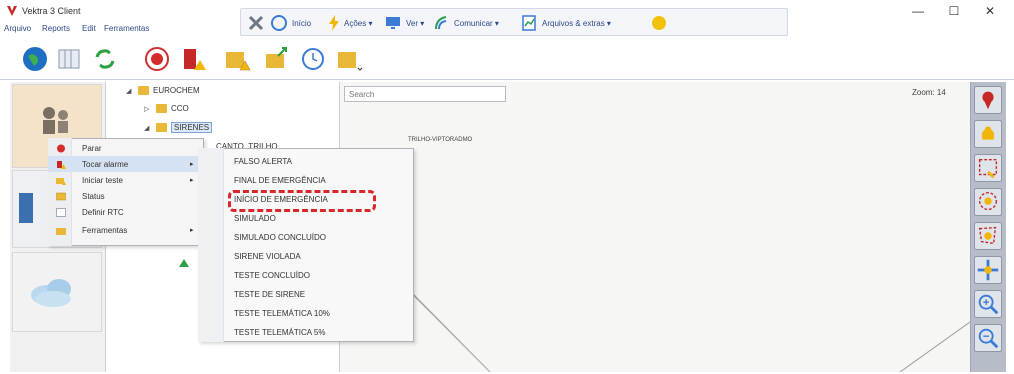 Image resolution: width=1014 pixels, height=374 pixels. I want to click on ctx-item-label: Iniciar teste, so click(102, 180).